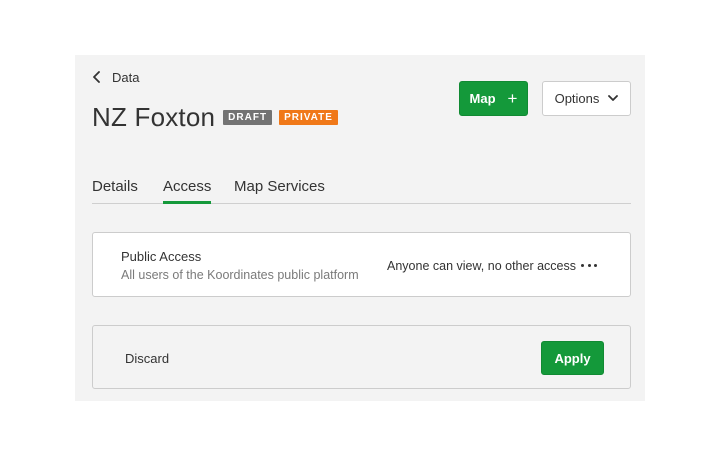  I want to click on map-button: Map +, so click(493, 98).